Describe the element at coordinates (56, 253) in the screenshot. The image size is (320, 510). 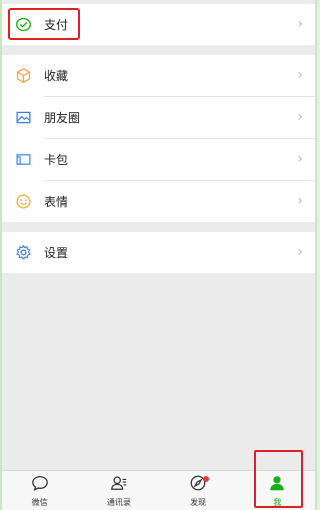
I see `menu-item-label: 设置` at that location.